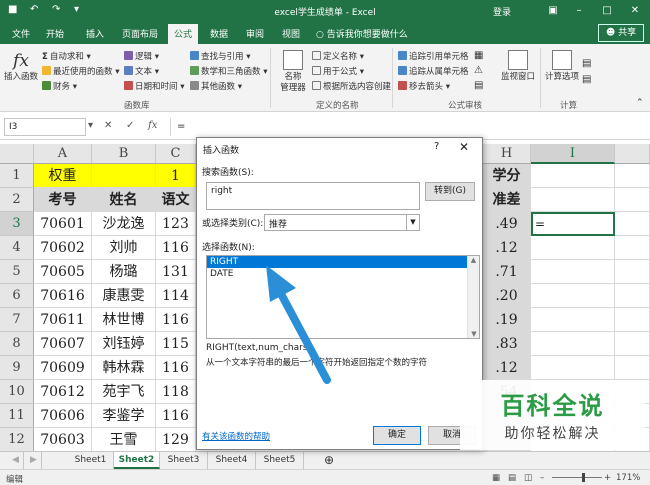 This screenshot has height=485, width=650. I want to click on search-function-input: right, so click(313, 196).